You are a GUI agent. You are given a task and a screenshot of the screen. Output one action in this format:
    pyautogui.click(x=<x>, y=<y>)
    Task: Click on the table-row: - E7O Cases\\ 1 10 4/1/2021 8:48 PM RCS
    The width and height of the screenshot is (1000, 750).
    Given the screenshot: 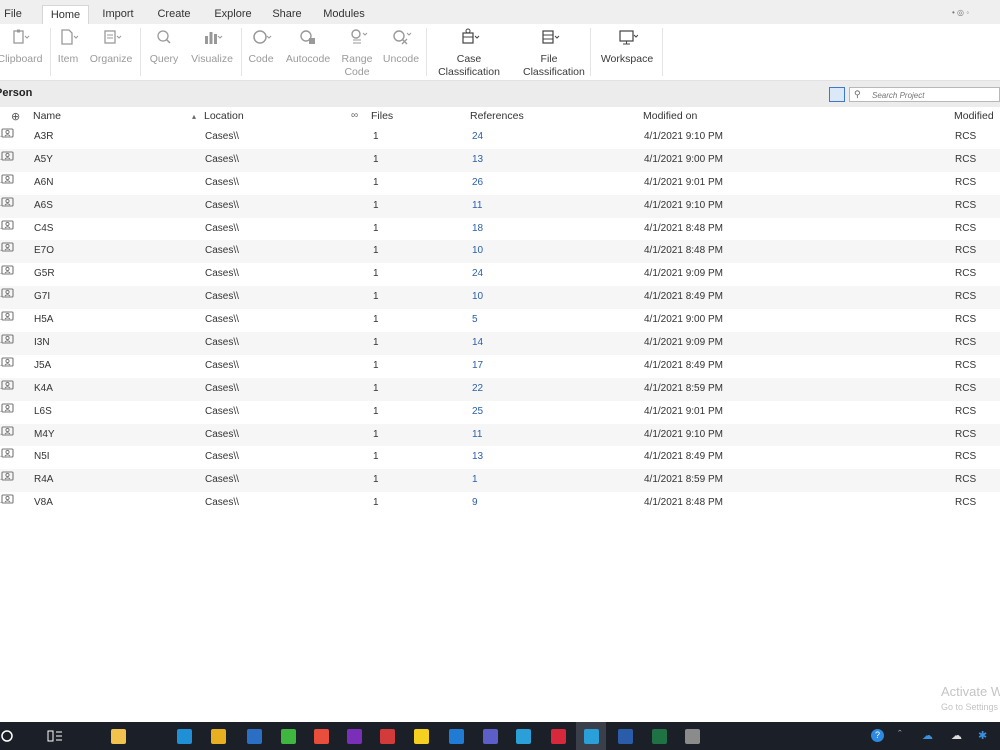 What is the action you would take?
    pyautogui.click(x=500, y=252)
    